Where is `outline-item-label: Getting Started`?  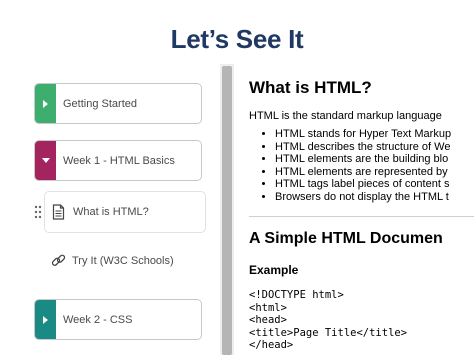 outline-item-label: Getting Started is located at coordinates (100, 103).